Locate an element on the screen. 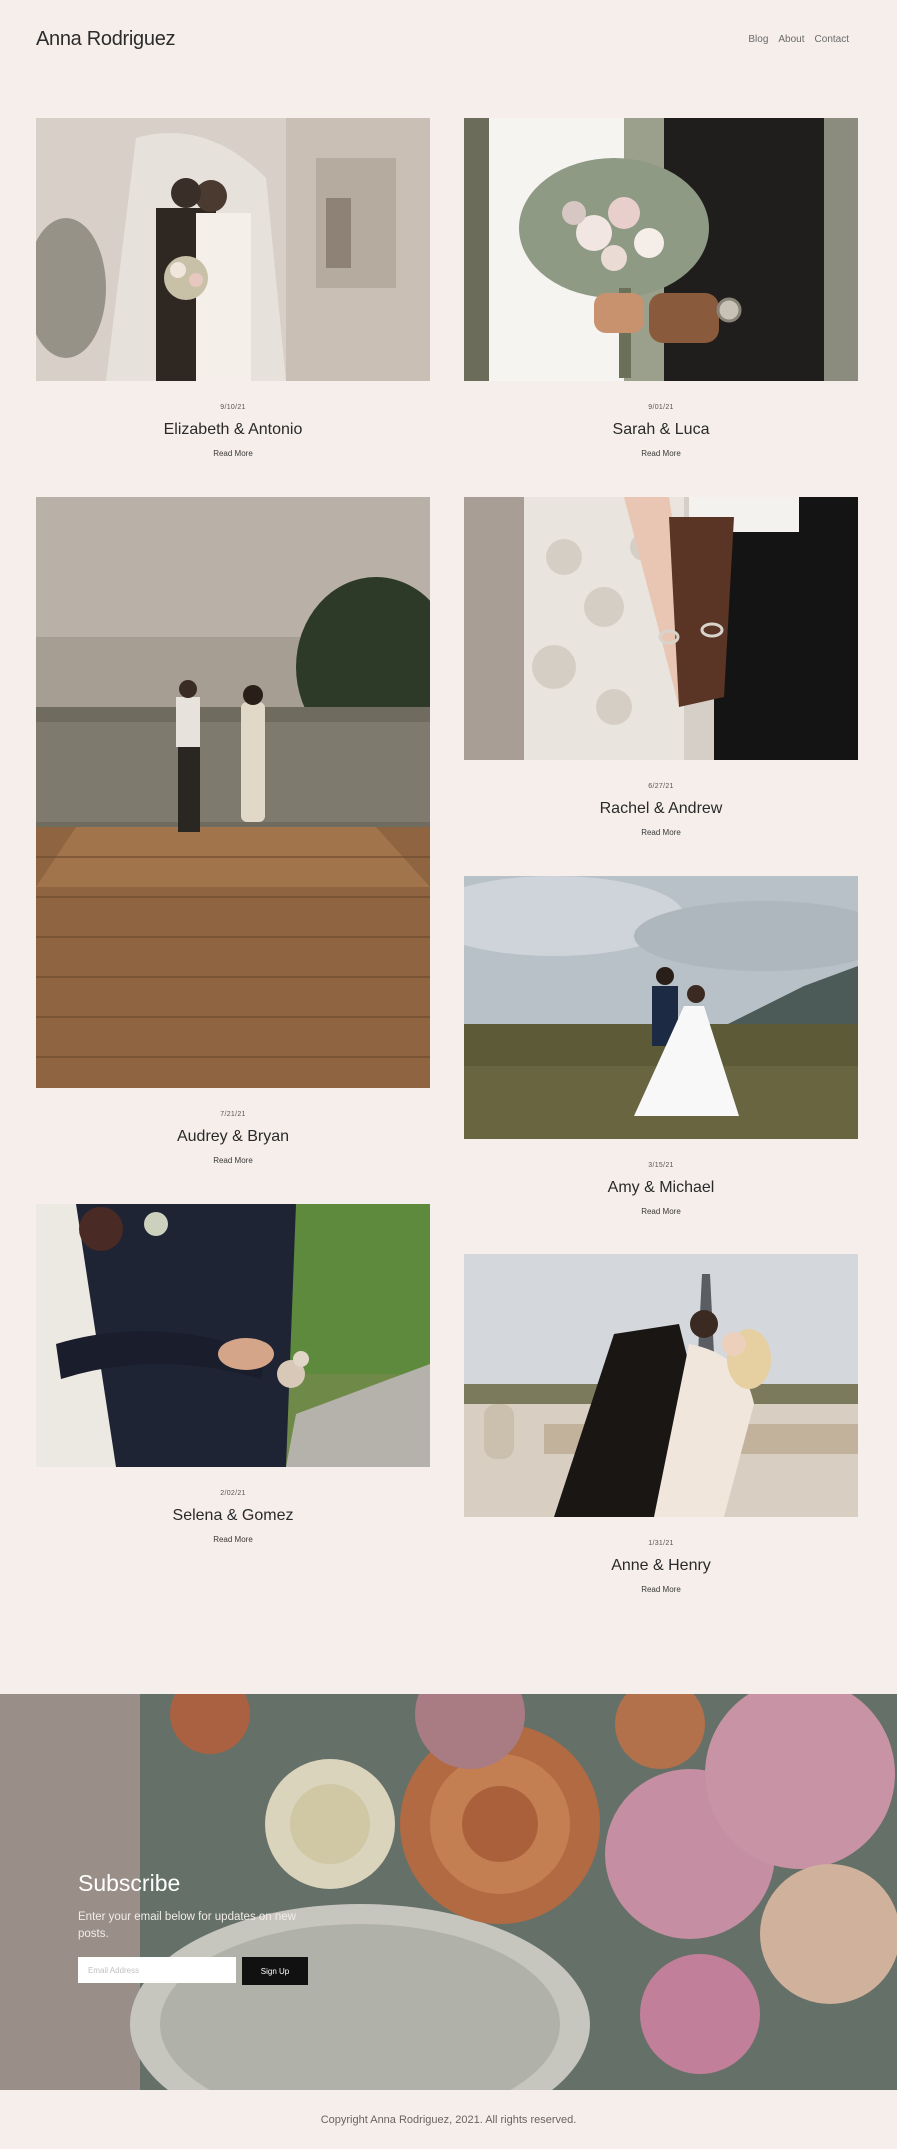 The height and width of the screenshot is (2149, 897). subscribe-heading: Subscribe is located at coordinates (129, 1883).